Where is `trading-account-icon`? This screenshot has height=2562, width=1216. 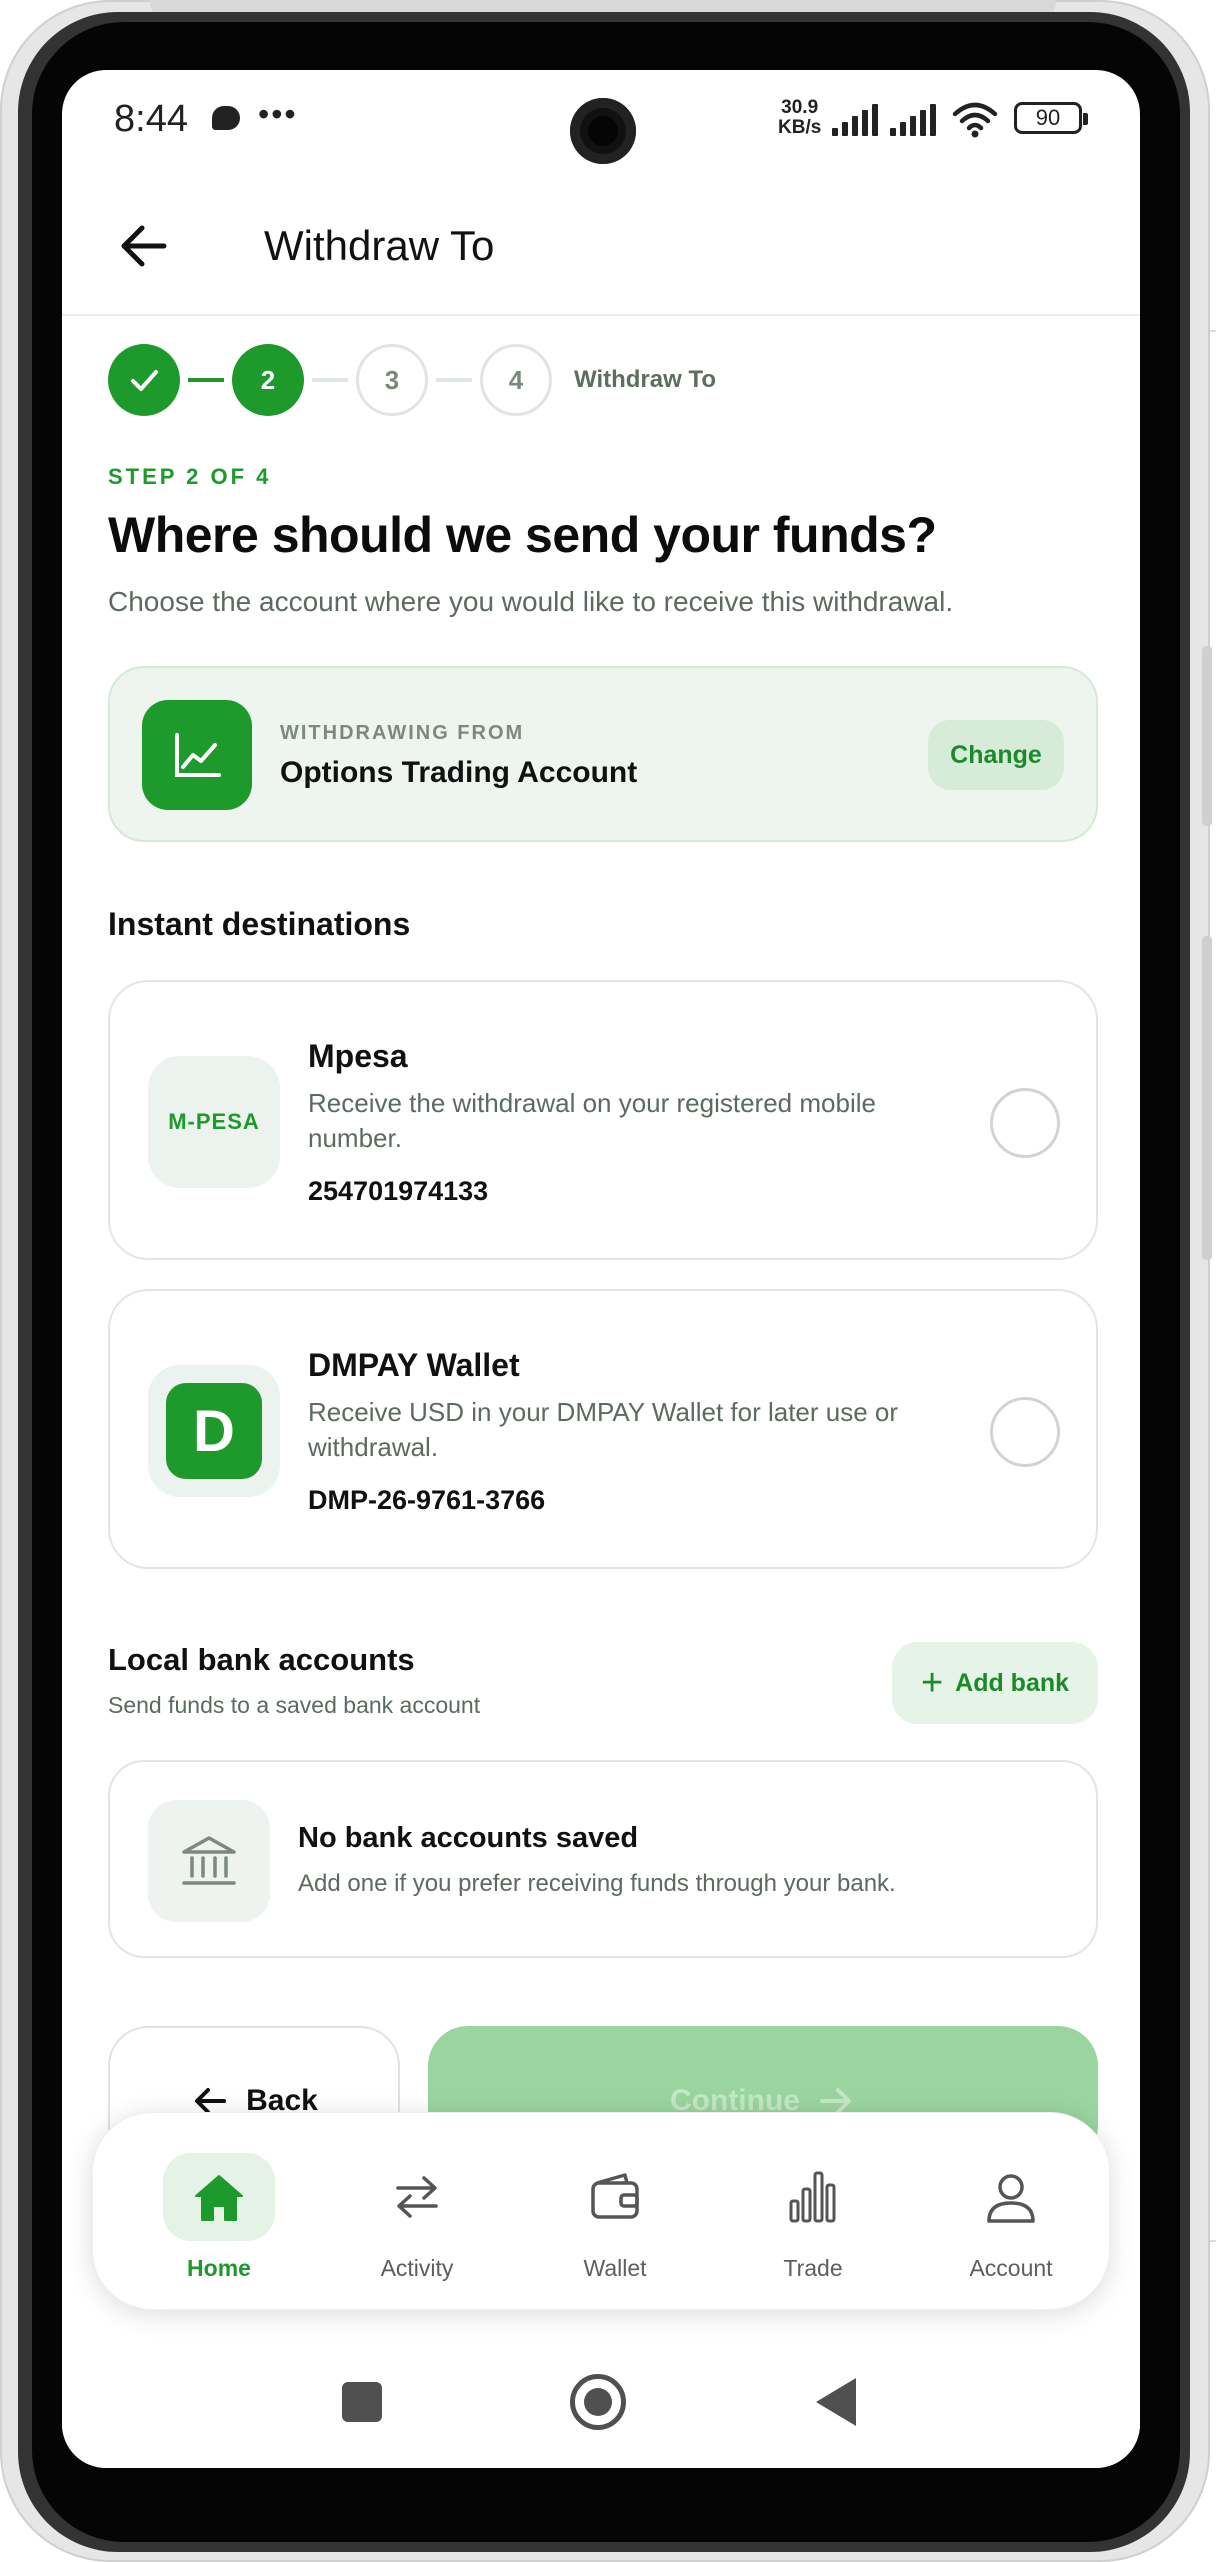 trading-account-icon is located at coordinates (197, 755).